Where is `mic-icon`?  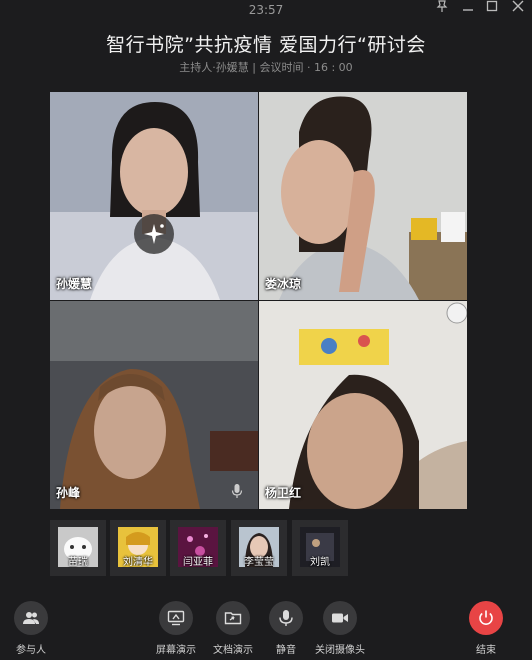 mic-icon is located at coordinates (237, 491).